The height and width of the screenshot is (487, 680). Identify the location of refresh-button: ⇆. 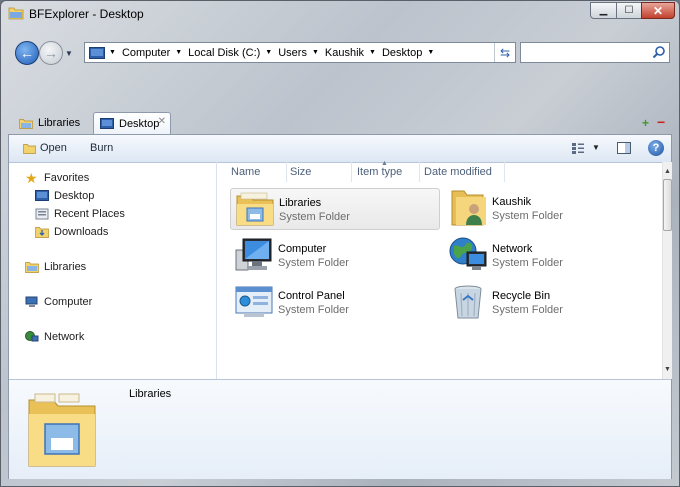
(504, 52).